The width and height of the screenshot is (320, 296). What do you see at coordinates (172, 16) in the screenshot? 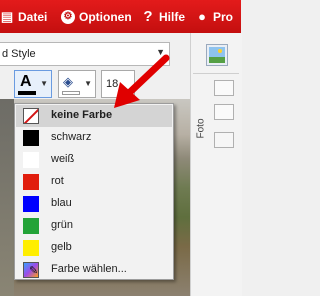
I see `menu-hilfe-label: Hilfe` at bounding box center [172, 16].